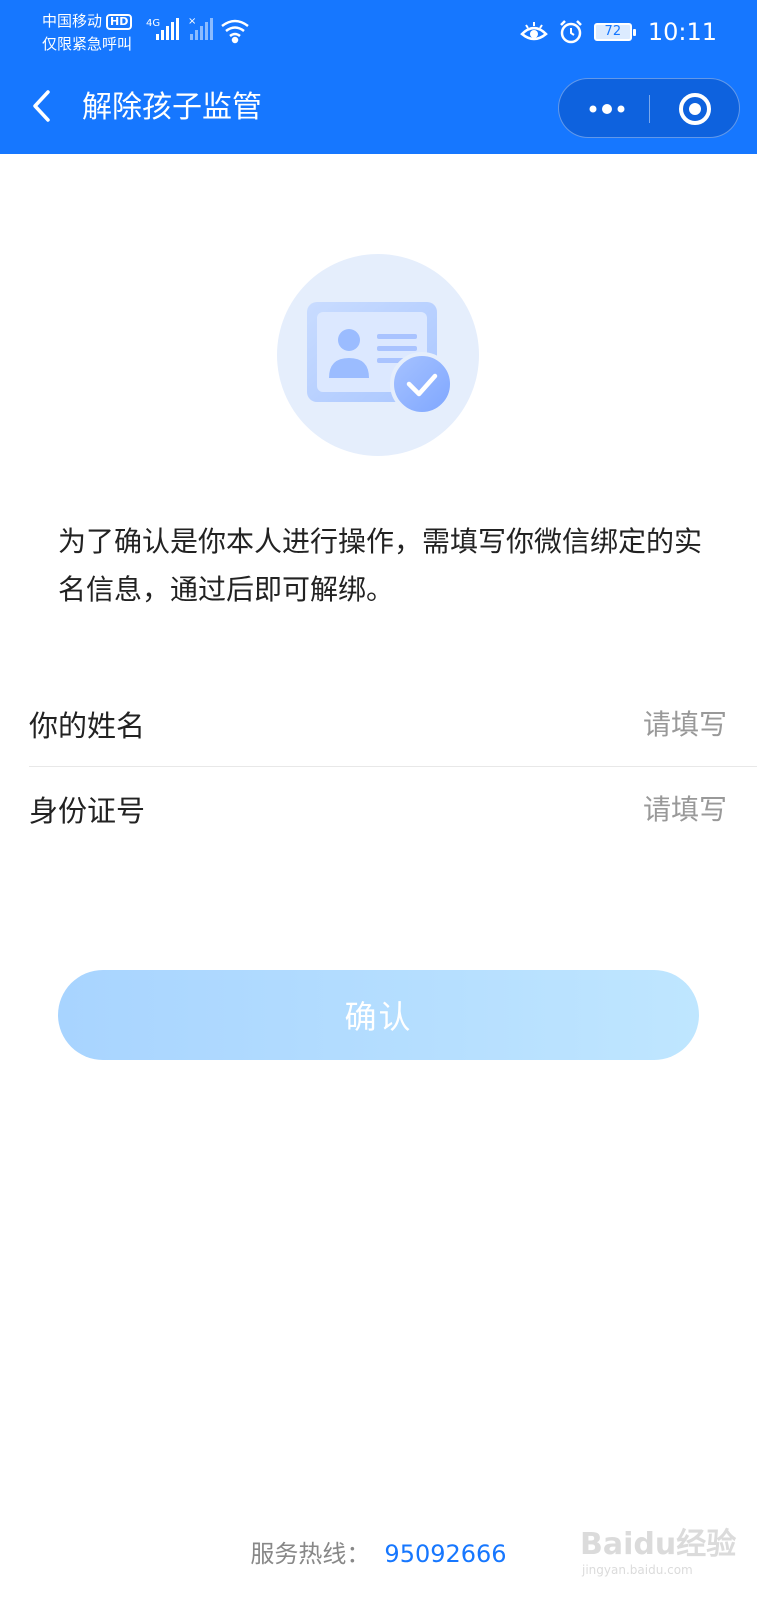  I want to click on capsule-divider, so click(649, 109).